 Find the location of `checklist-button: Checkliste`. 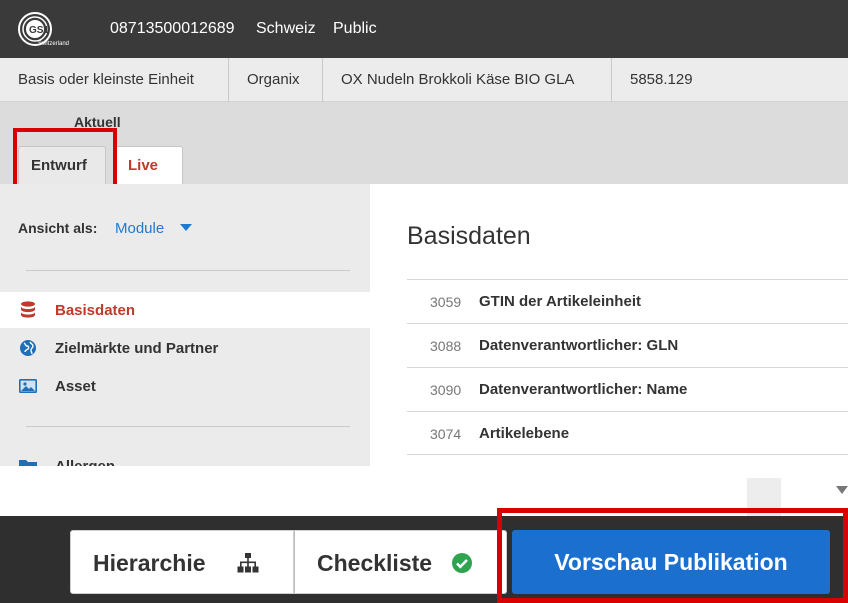

checklist-button: Checkliste is located at coordinates (400, 562).